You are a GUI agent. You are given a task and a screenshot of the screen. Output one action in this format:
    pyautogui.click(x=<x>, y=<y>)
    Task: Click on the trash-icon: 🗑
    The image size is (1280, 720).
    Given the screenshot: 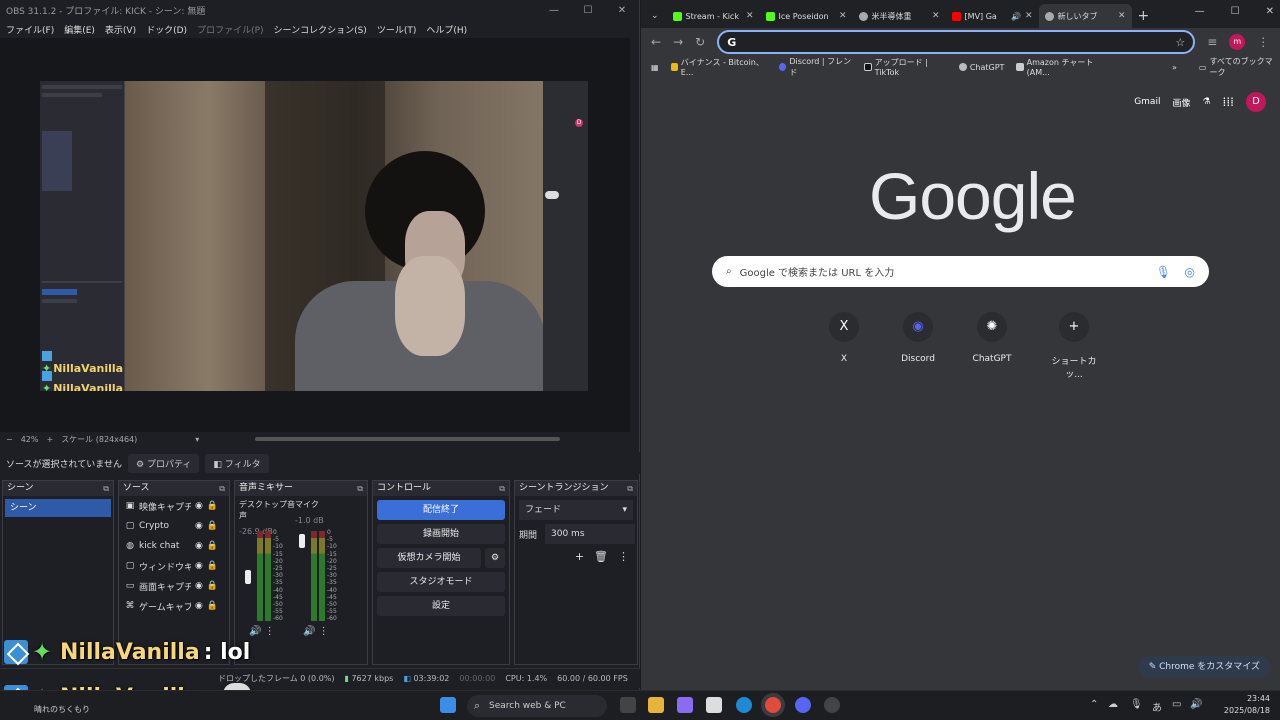 What is the action you would take?
    pyautogui.click(x=601, y=556)
    